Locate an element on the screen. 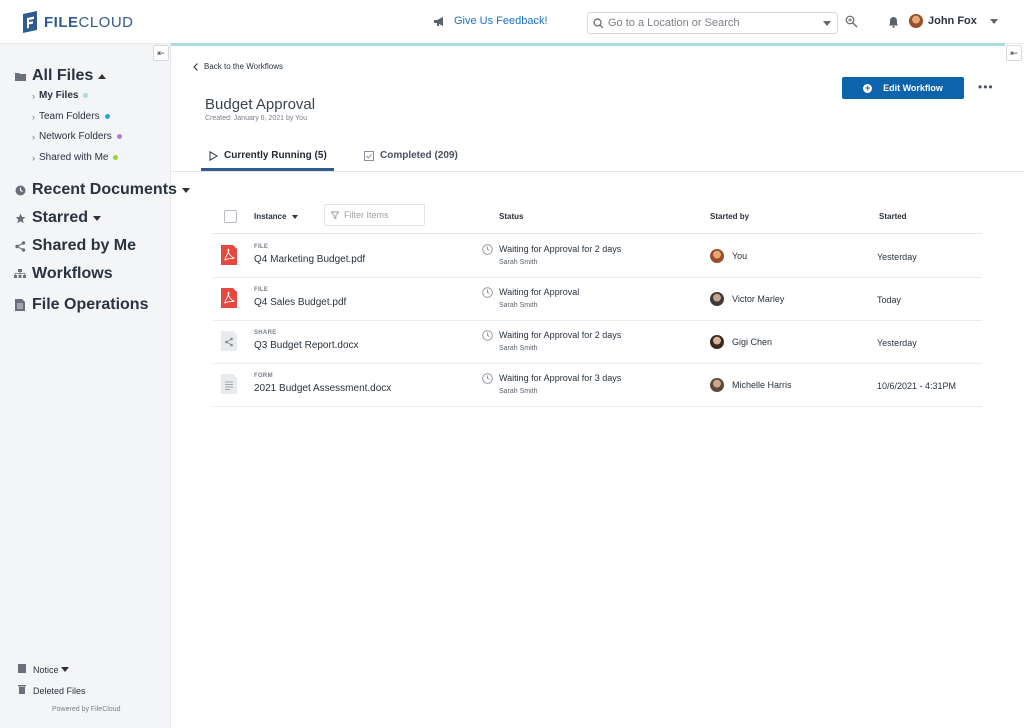 The height and width of the screenshot is (728, 1024). advanced-search-icon is located at coordinates (851, 21).